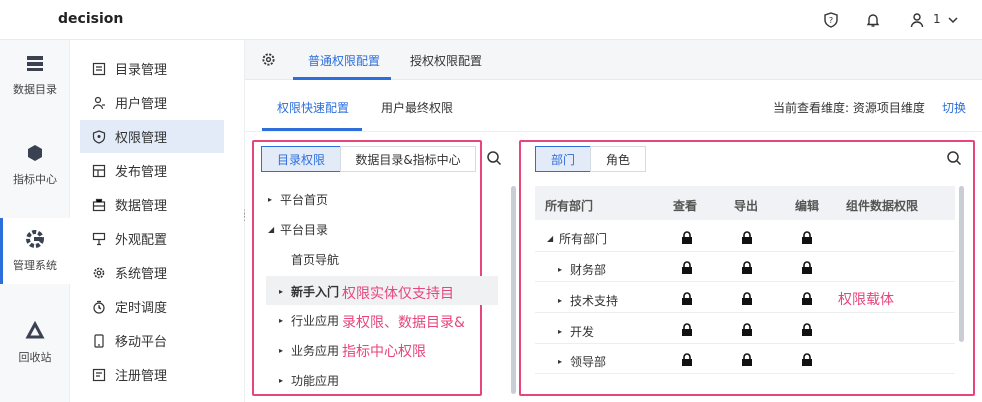  I want to click on menu-label: 外观配置, so click(141, 240).